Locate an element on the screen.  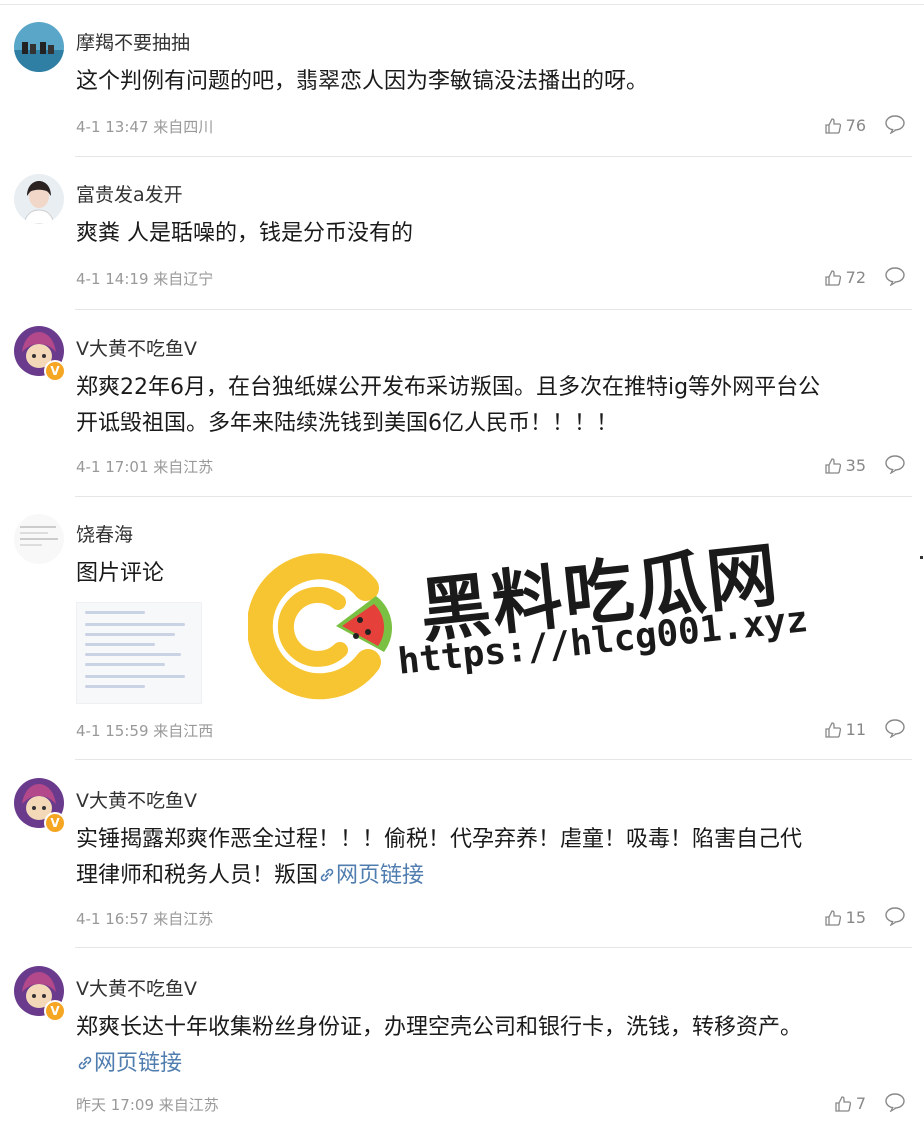
like-button: 15 is located at coordinates (845, 917).